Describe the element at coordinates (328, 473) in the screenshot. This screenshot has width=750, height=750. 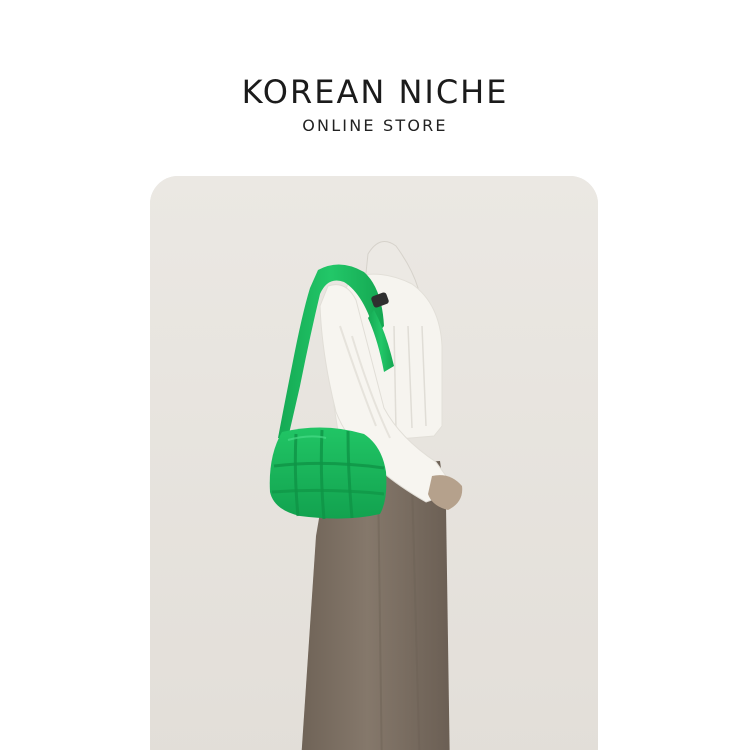
I see `quilted-bag` at that location.